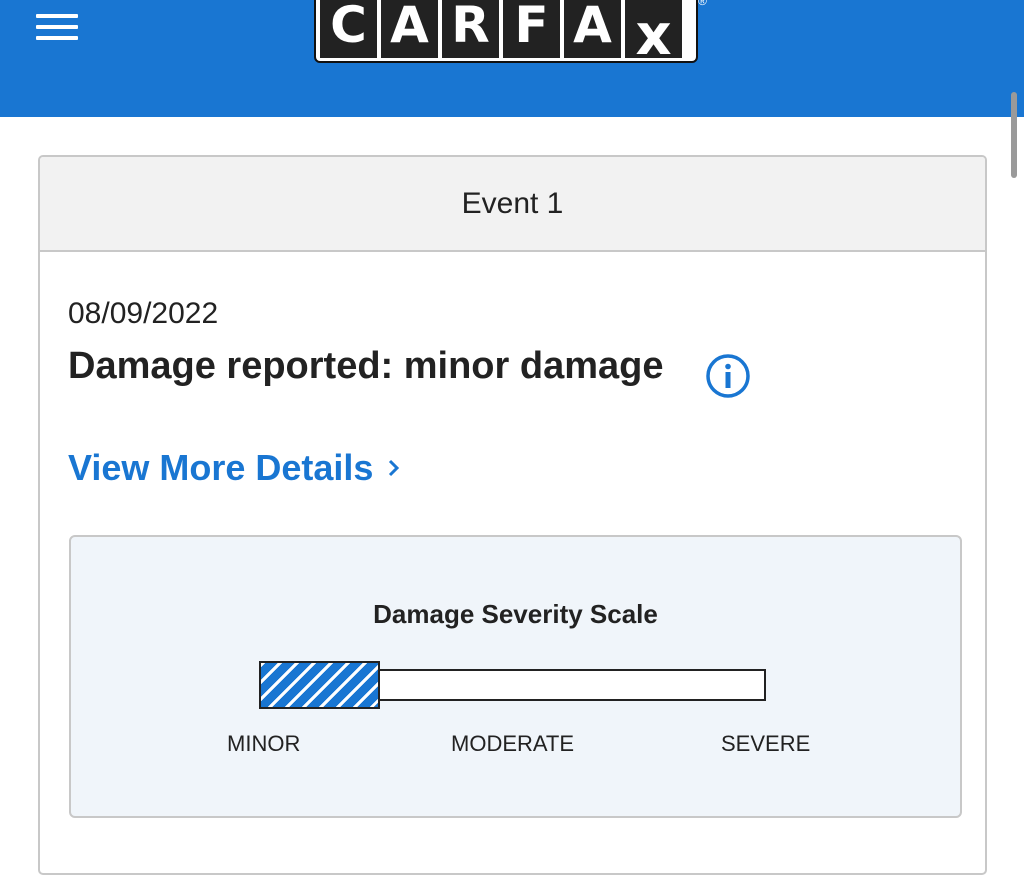 The width and height of the screenshot is (1024, 875). Describe the element at coordinates (264, 743) in the screenshot. I see `scale-label-minor: MINOR` at that location.